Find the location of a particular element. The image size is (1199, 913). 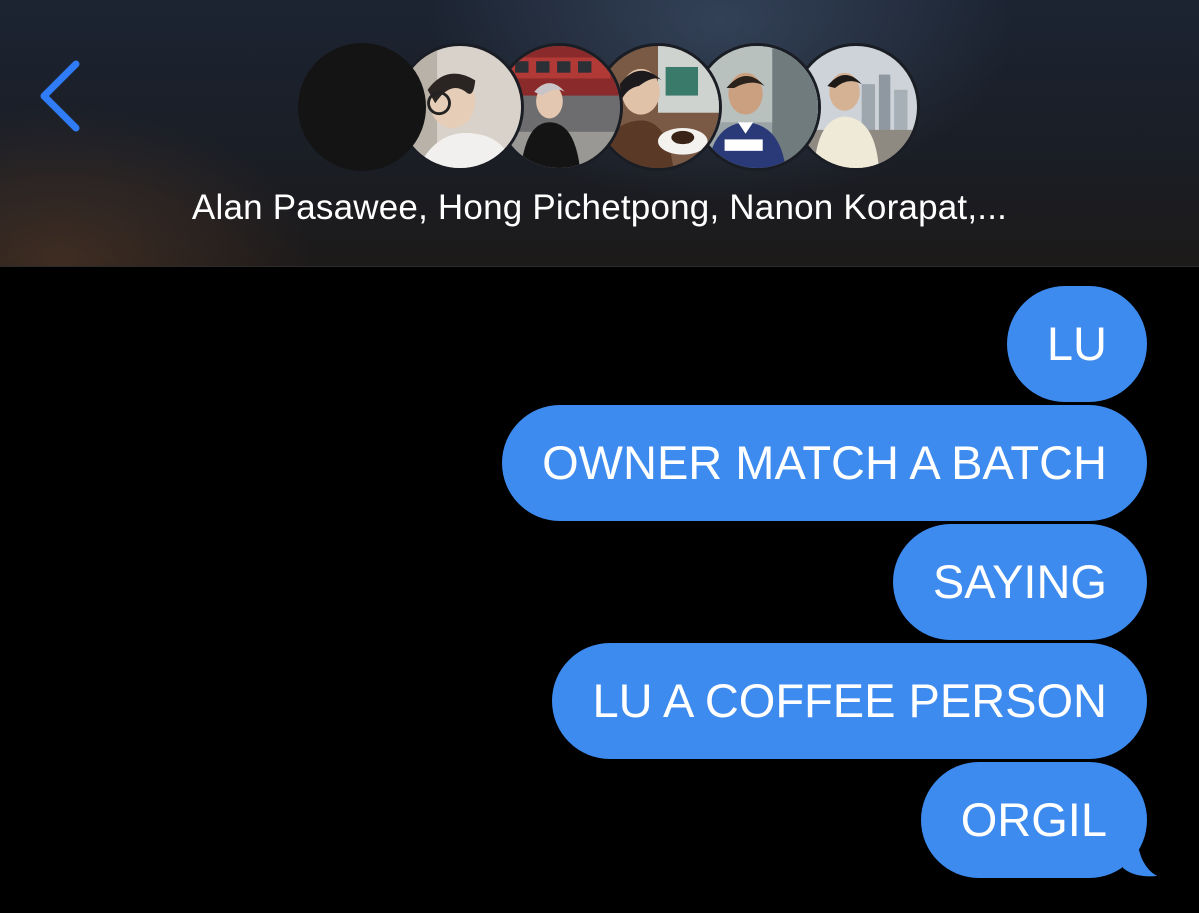

bubble-tail-icon is located at coordinates (1140, 856).